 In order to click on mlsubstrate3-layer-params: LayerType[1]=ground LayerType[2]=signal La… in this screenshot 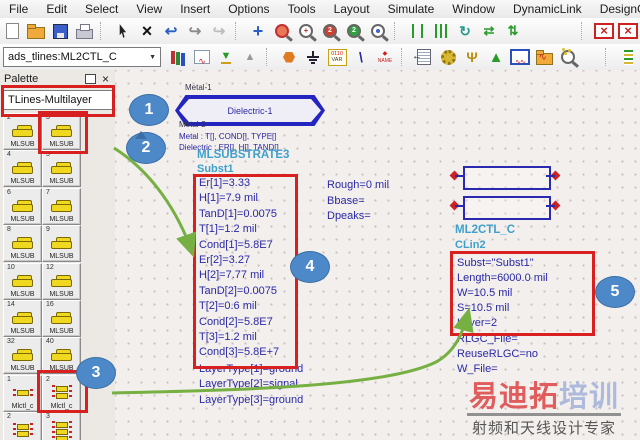, I will do `click(251, 385)`.